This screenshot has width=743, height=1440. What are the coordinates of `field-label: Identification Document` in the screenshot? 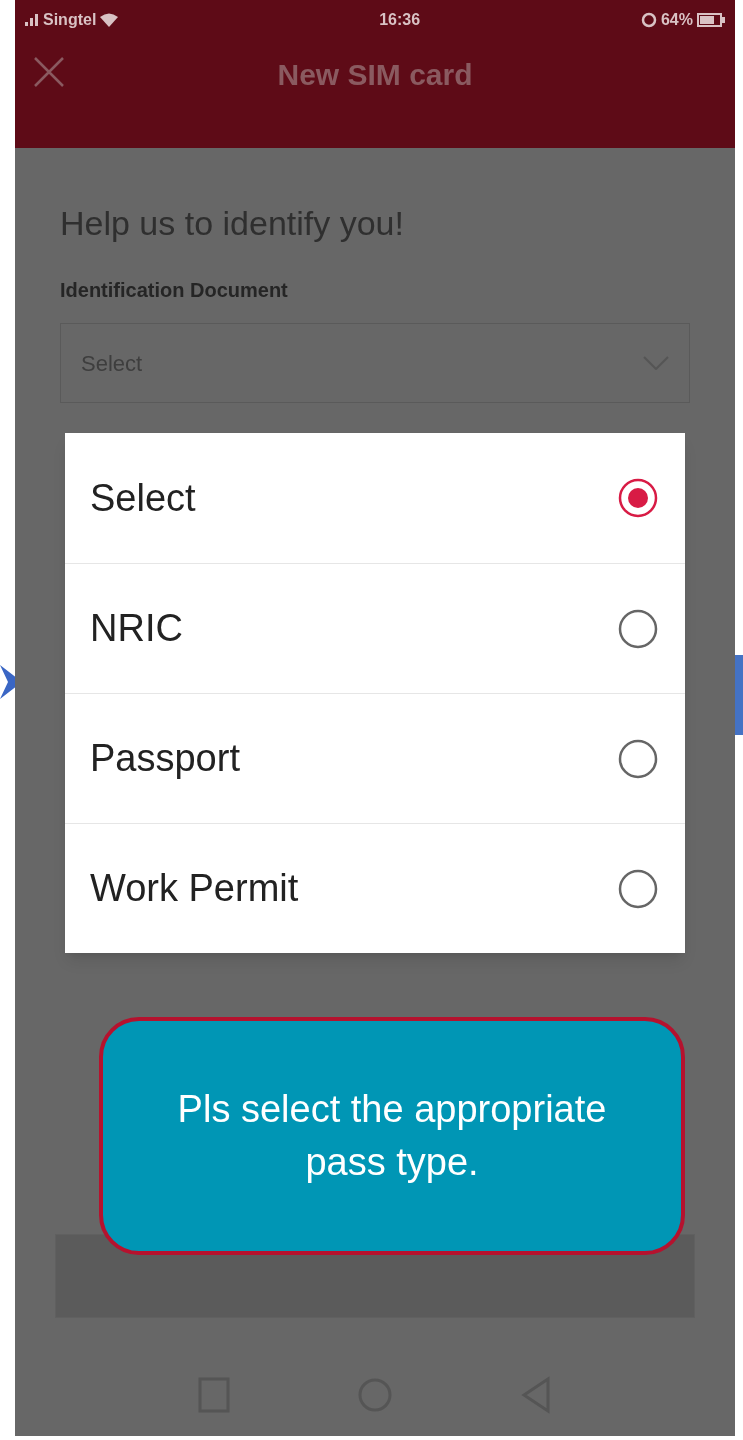 It's located at (174, 290).